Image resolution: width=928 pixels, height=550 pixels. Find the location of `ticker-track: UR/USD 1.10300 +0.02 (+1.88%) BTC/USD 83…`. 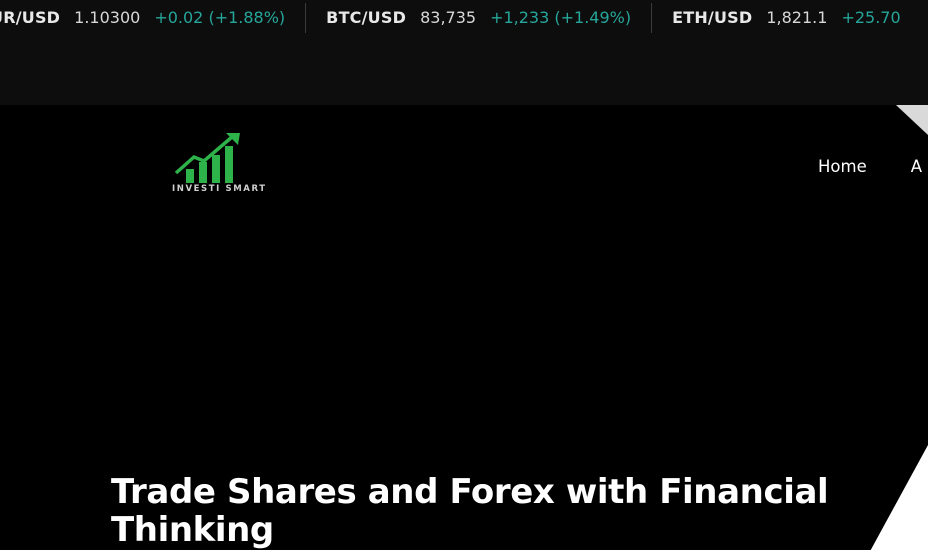

ticker-track: UR/USD 1.10300 +0.02 (+1.88%) BTC/USD 83… is located at coordinates (460, 18).